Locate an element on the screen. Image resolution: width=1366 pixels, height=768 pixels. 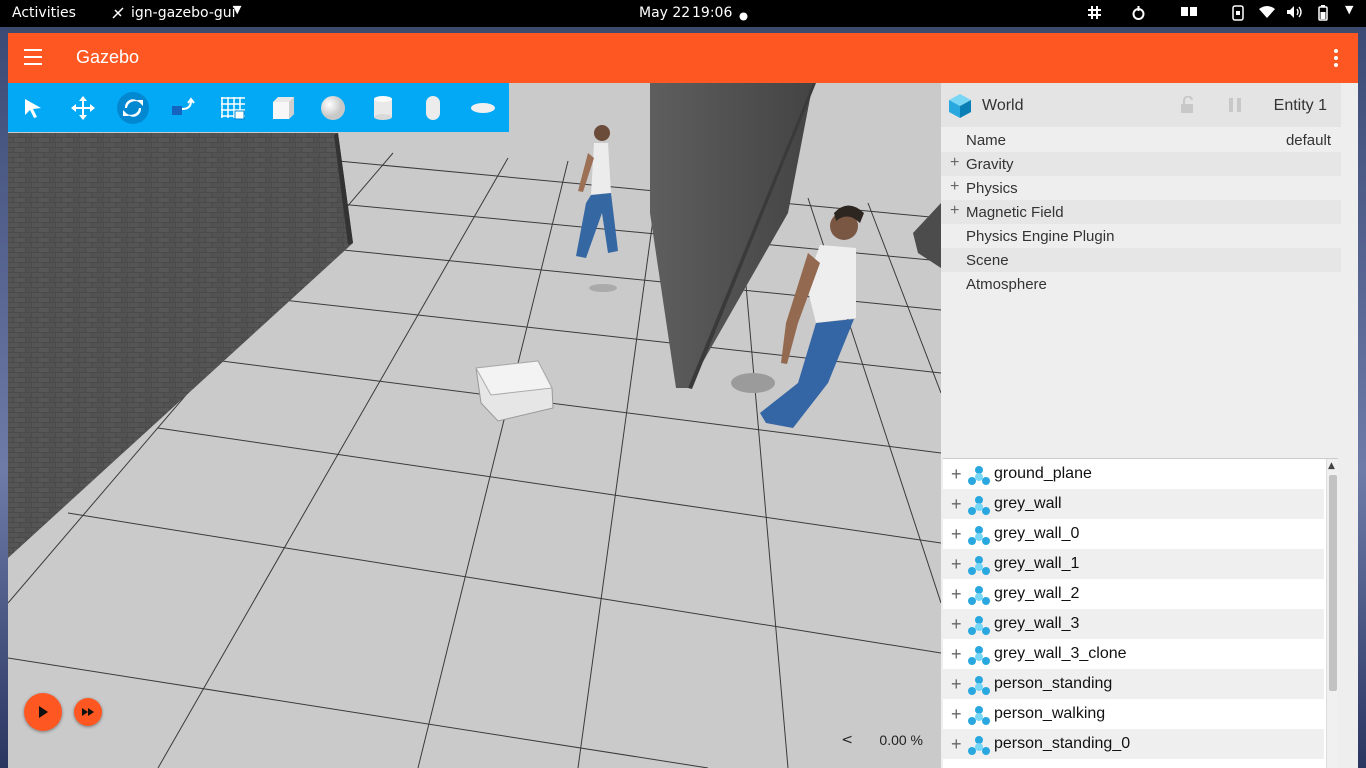
clock-date: May 22 is located at coordinates (664, 13).